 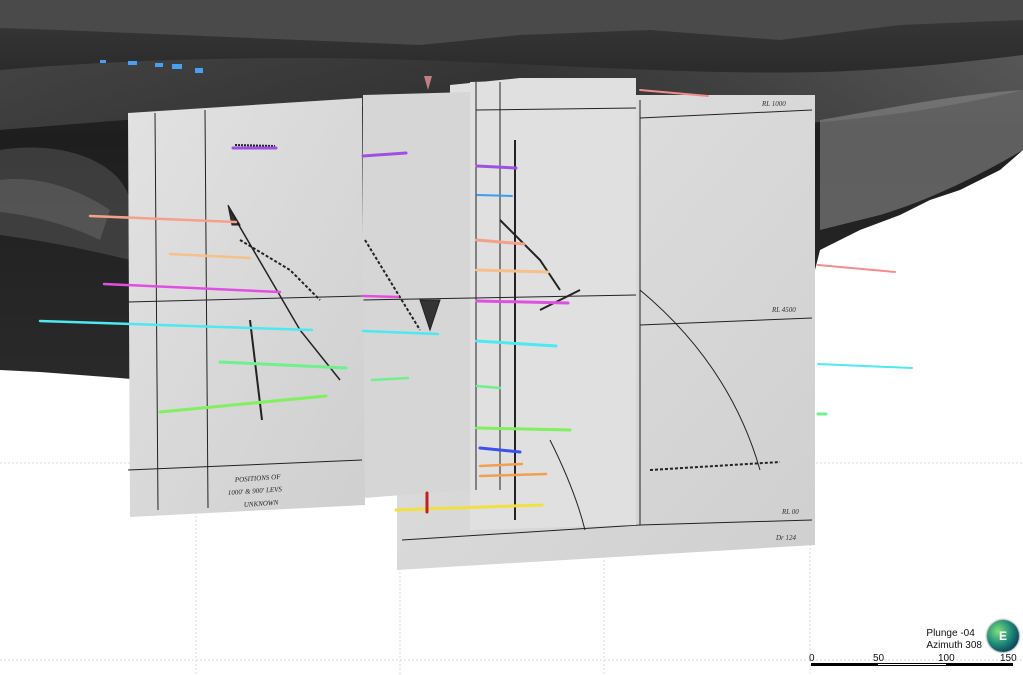 I want to click on compass-letter: E, so click(x=1002, y=636).